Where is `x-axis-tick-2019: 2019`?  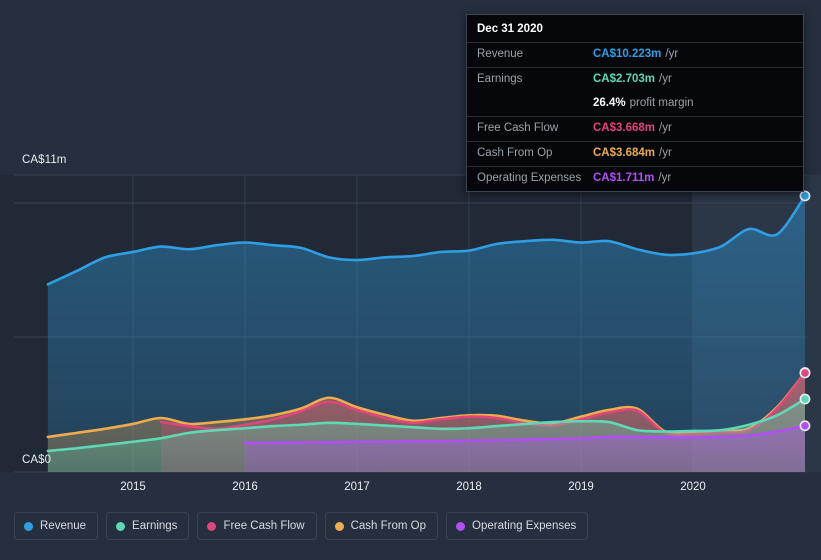
x-axis-tick-2019: 2019 is located at coordinates (581, 487).